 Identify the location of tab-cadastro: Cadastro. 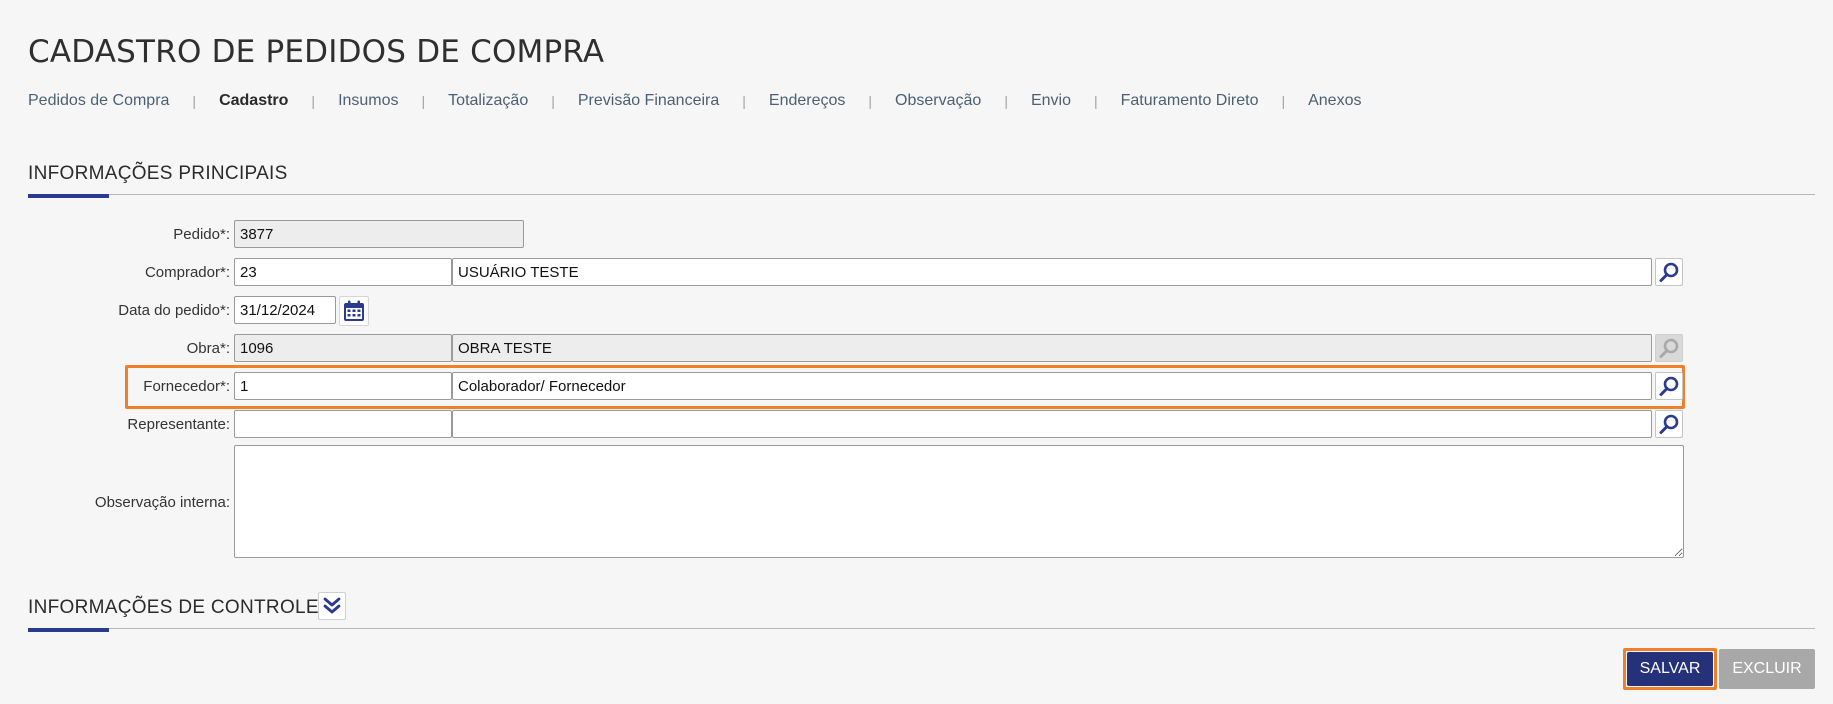
(253, 101).